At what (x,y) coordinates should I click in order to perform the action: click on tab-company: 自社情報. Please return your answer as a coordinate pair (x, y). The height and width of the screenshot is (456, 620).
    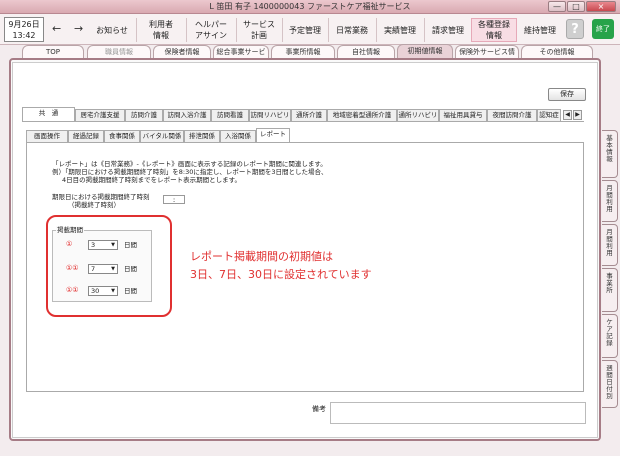
    Looking at the image, I should click on (366, 51).